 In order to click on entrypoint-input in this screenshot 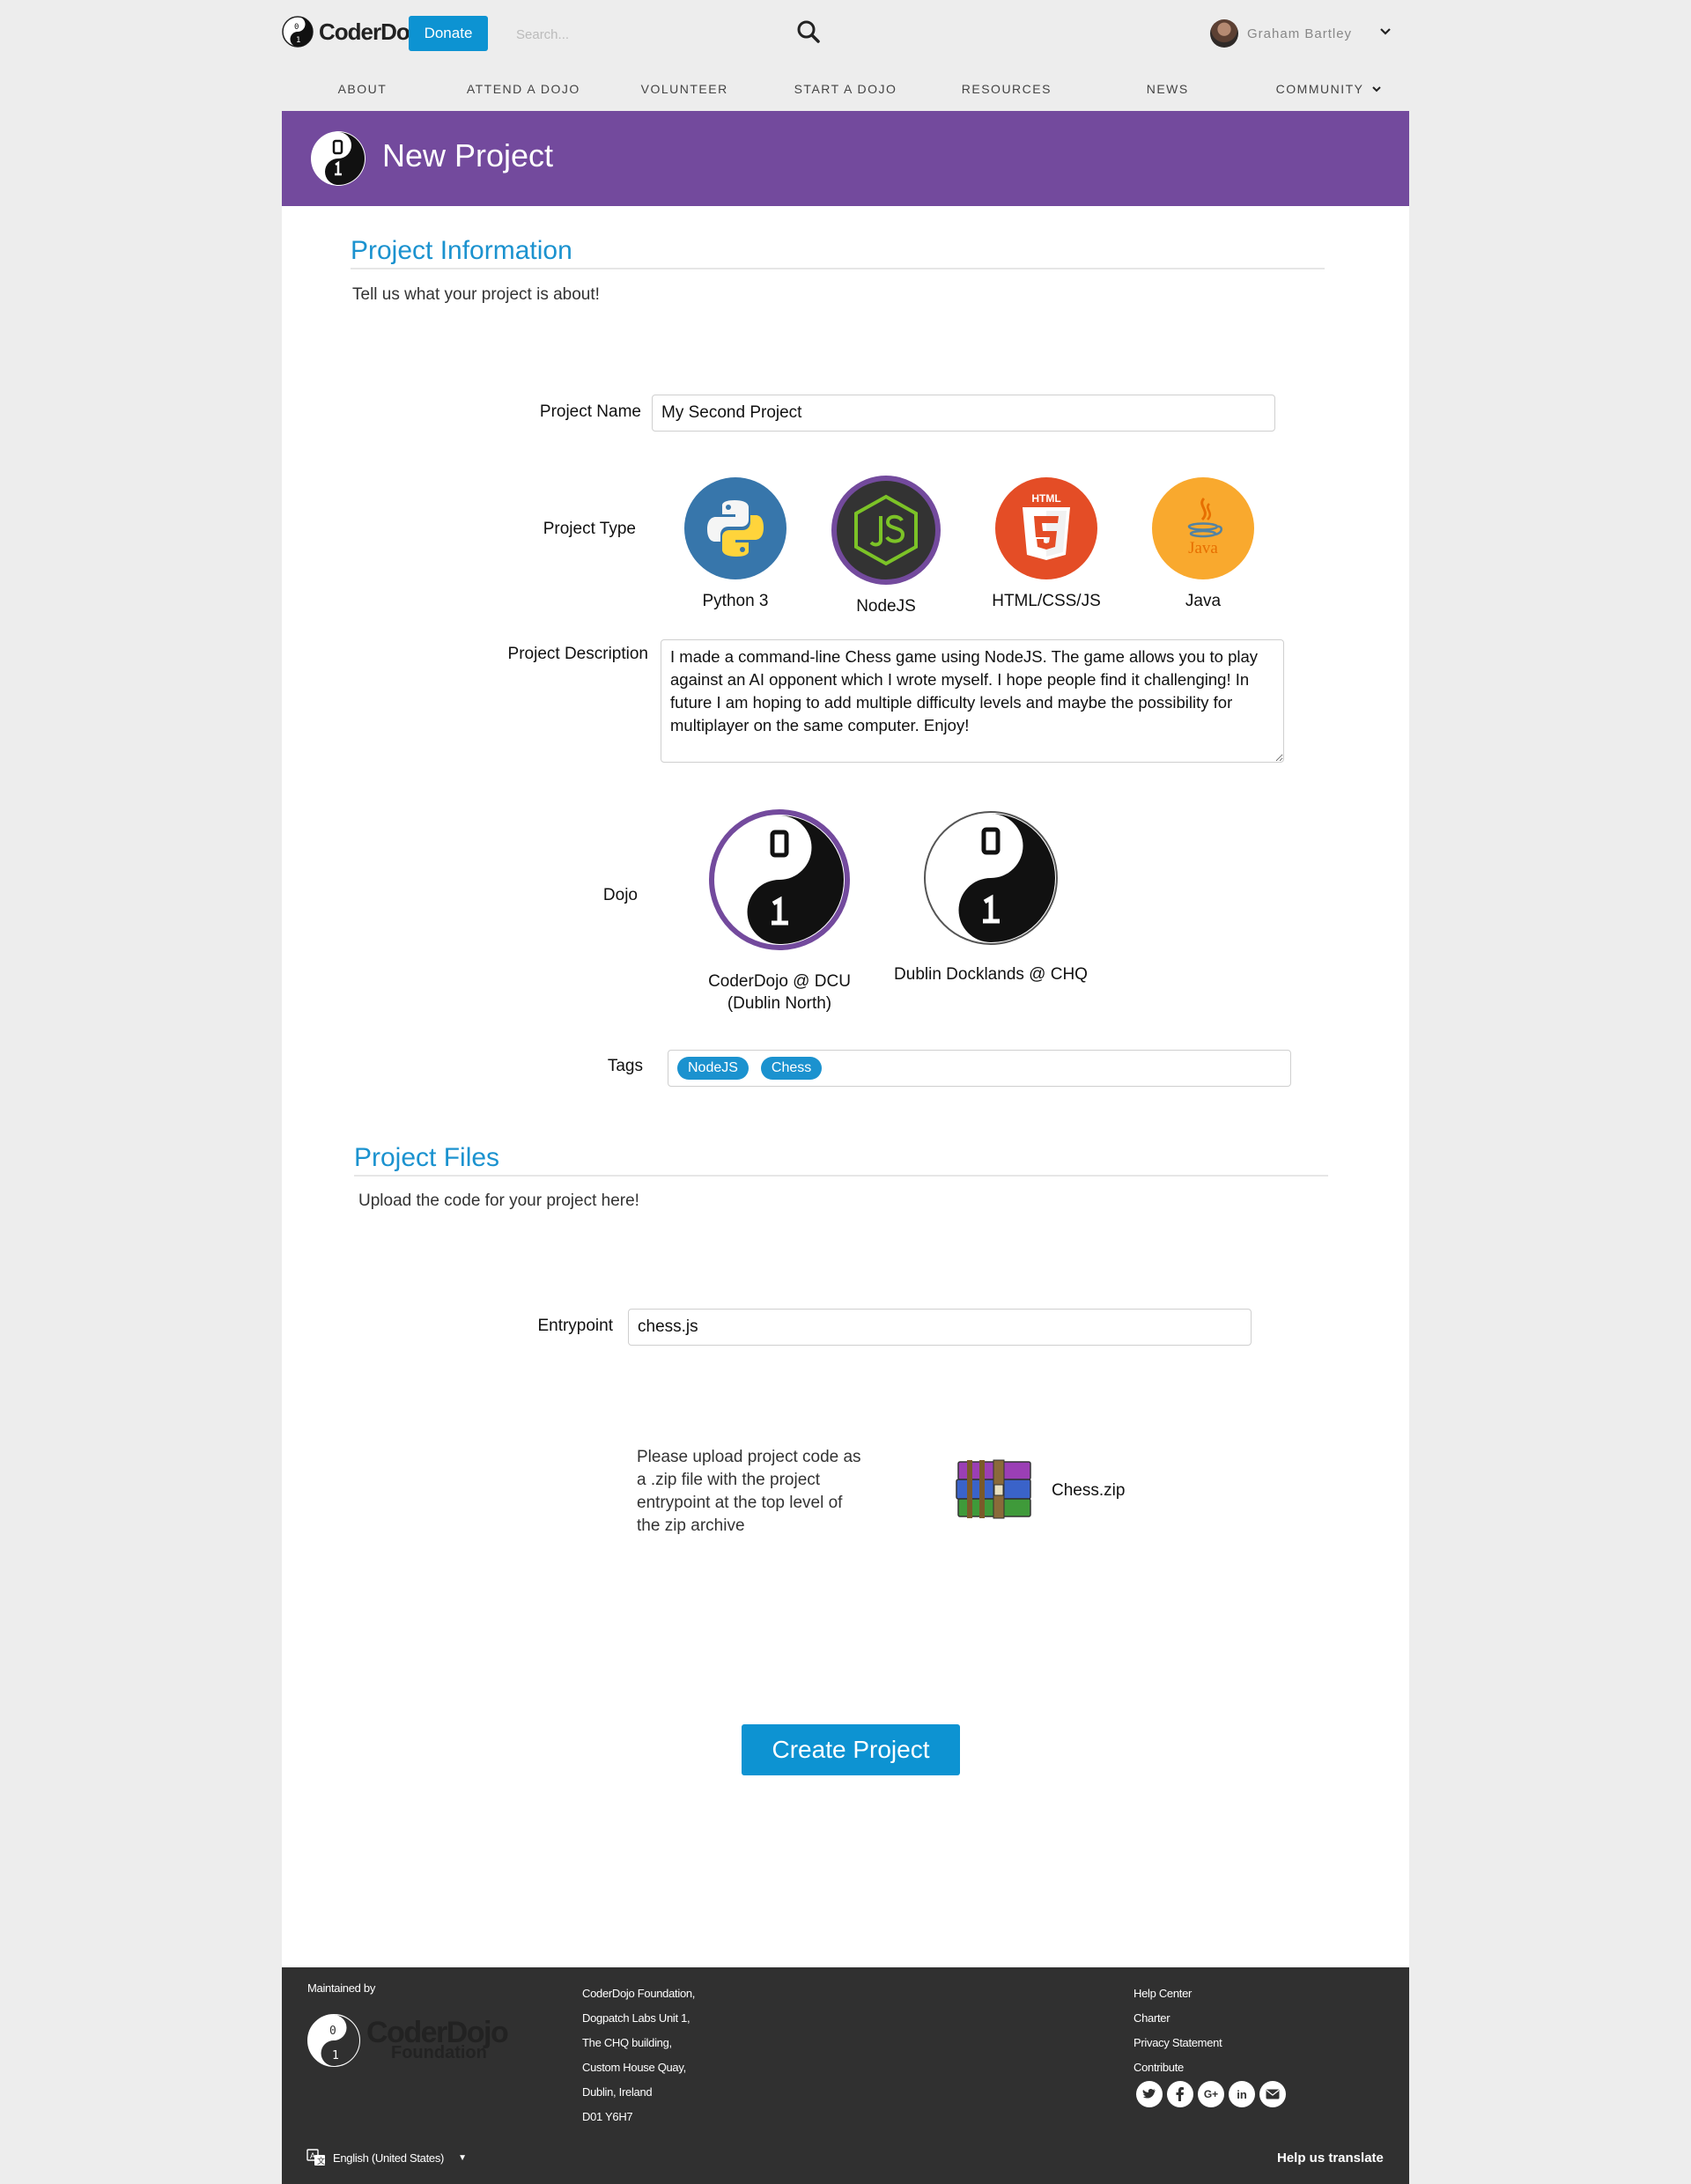, I will do `click(940, 1327)`.